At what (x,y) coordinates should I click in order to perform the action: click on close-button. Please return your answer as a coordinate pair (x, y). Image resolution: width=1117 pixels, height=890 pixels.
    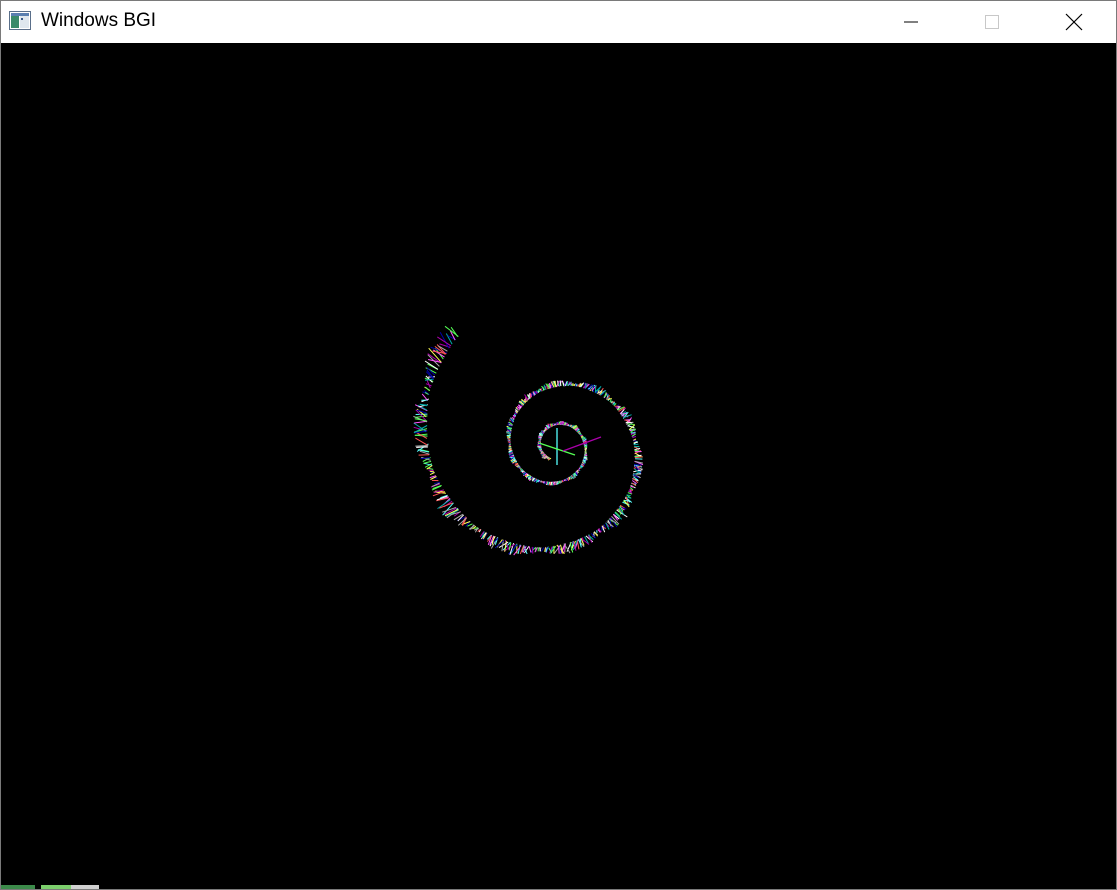
    Looking at the image, I should click on (1074, 22).